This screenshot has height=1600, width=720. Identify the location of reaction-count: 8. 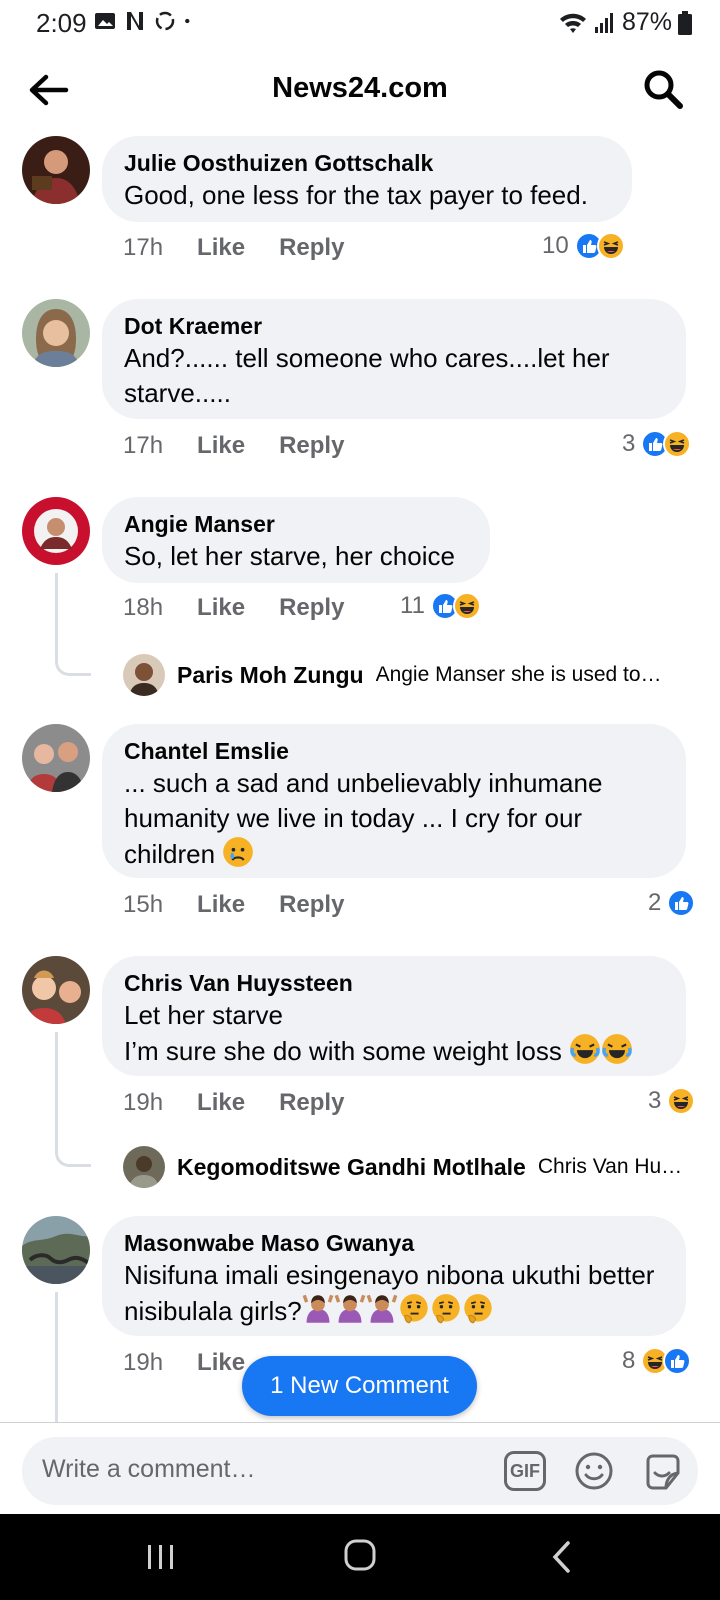
(629, 1360).